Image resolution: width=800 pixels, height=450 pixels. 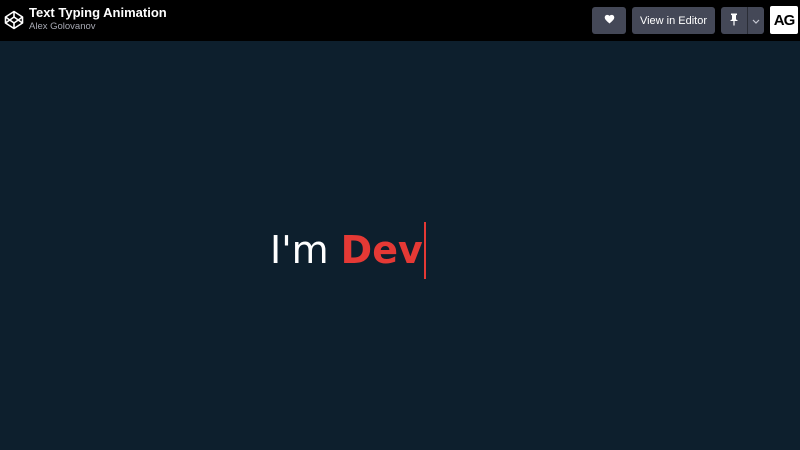 I want to click on pin-button, so click(x=734, y=20).